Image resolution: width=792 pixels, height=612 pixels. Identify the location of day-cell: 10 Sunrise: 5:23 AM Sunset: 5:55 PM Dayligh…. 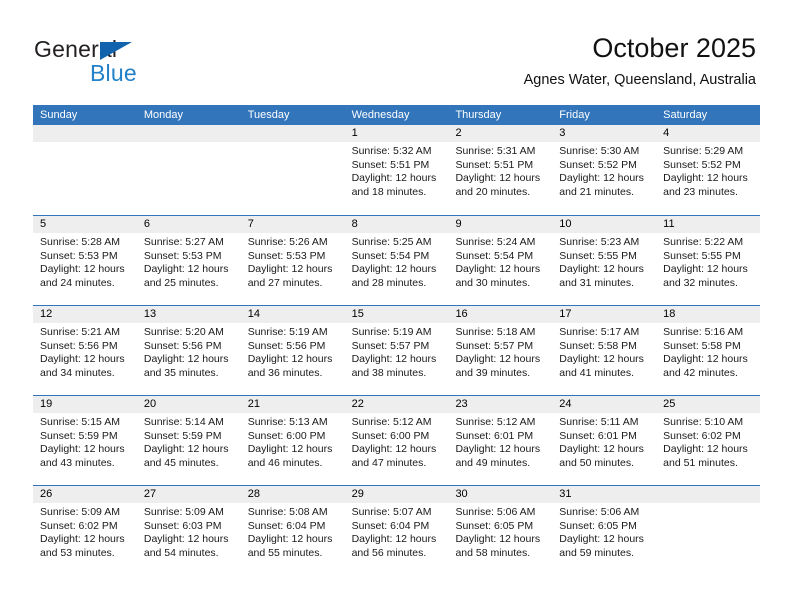
(604, 260).